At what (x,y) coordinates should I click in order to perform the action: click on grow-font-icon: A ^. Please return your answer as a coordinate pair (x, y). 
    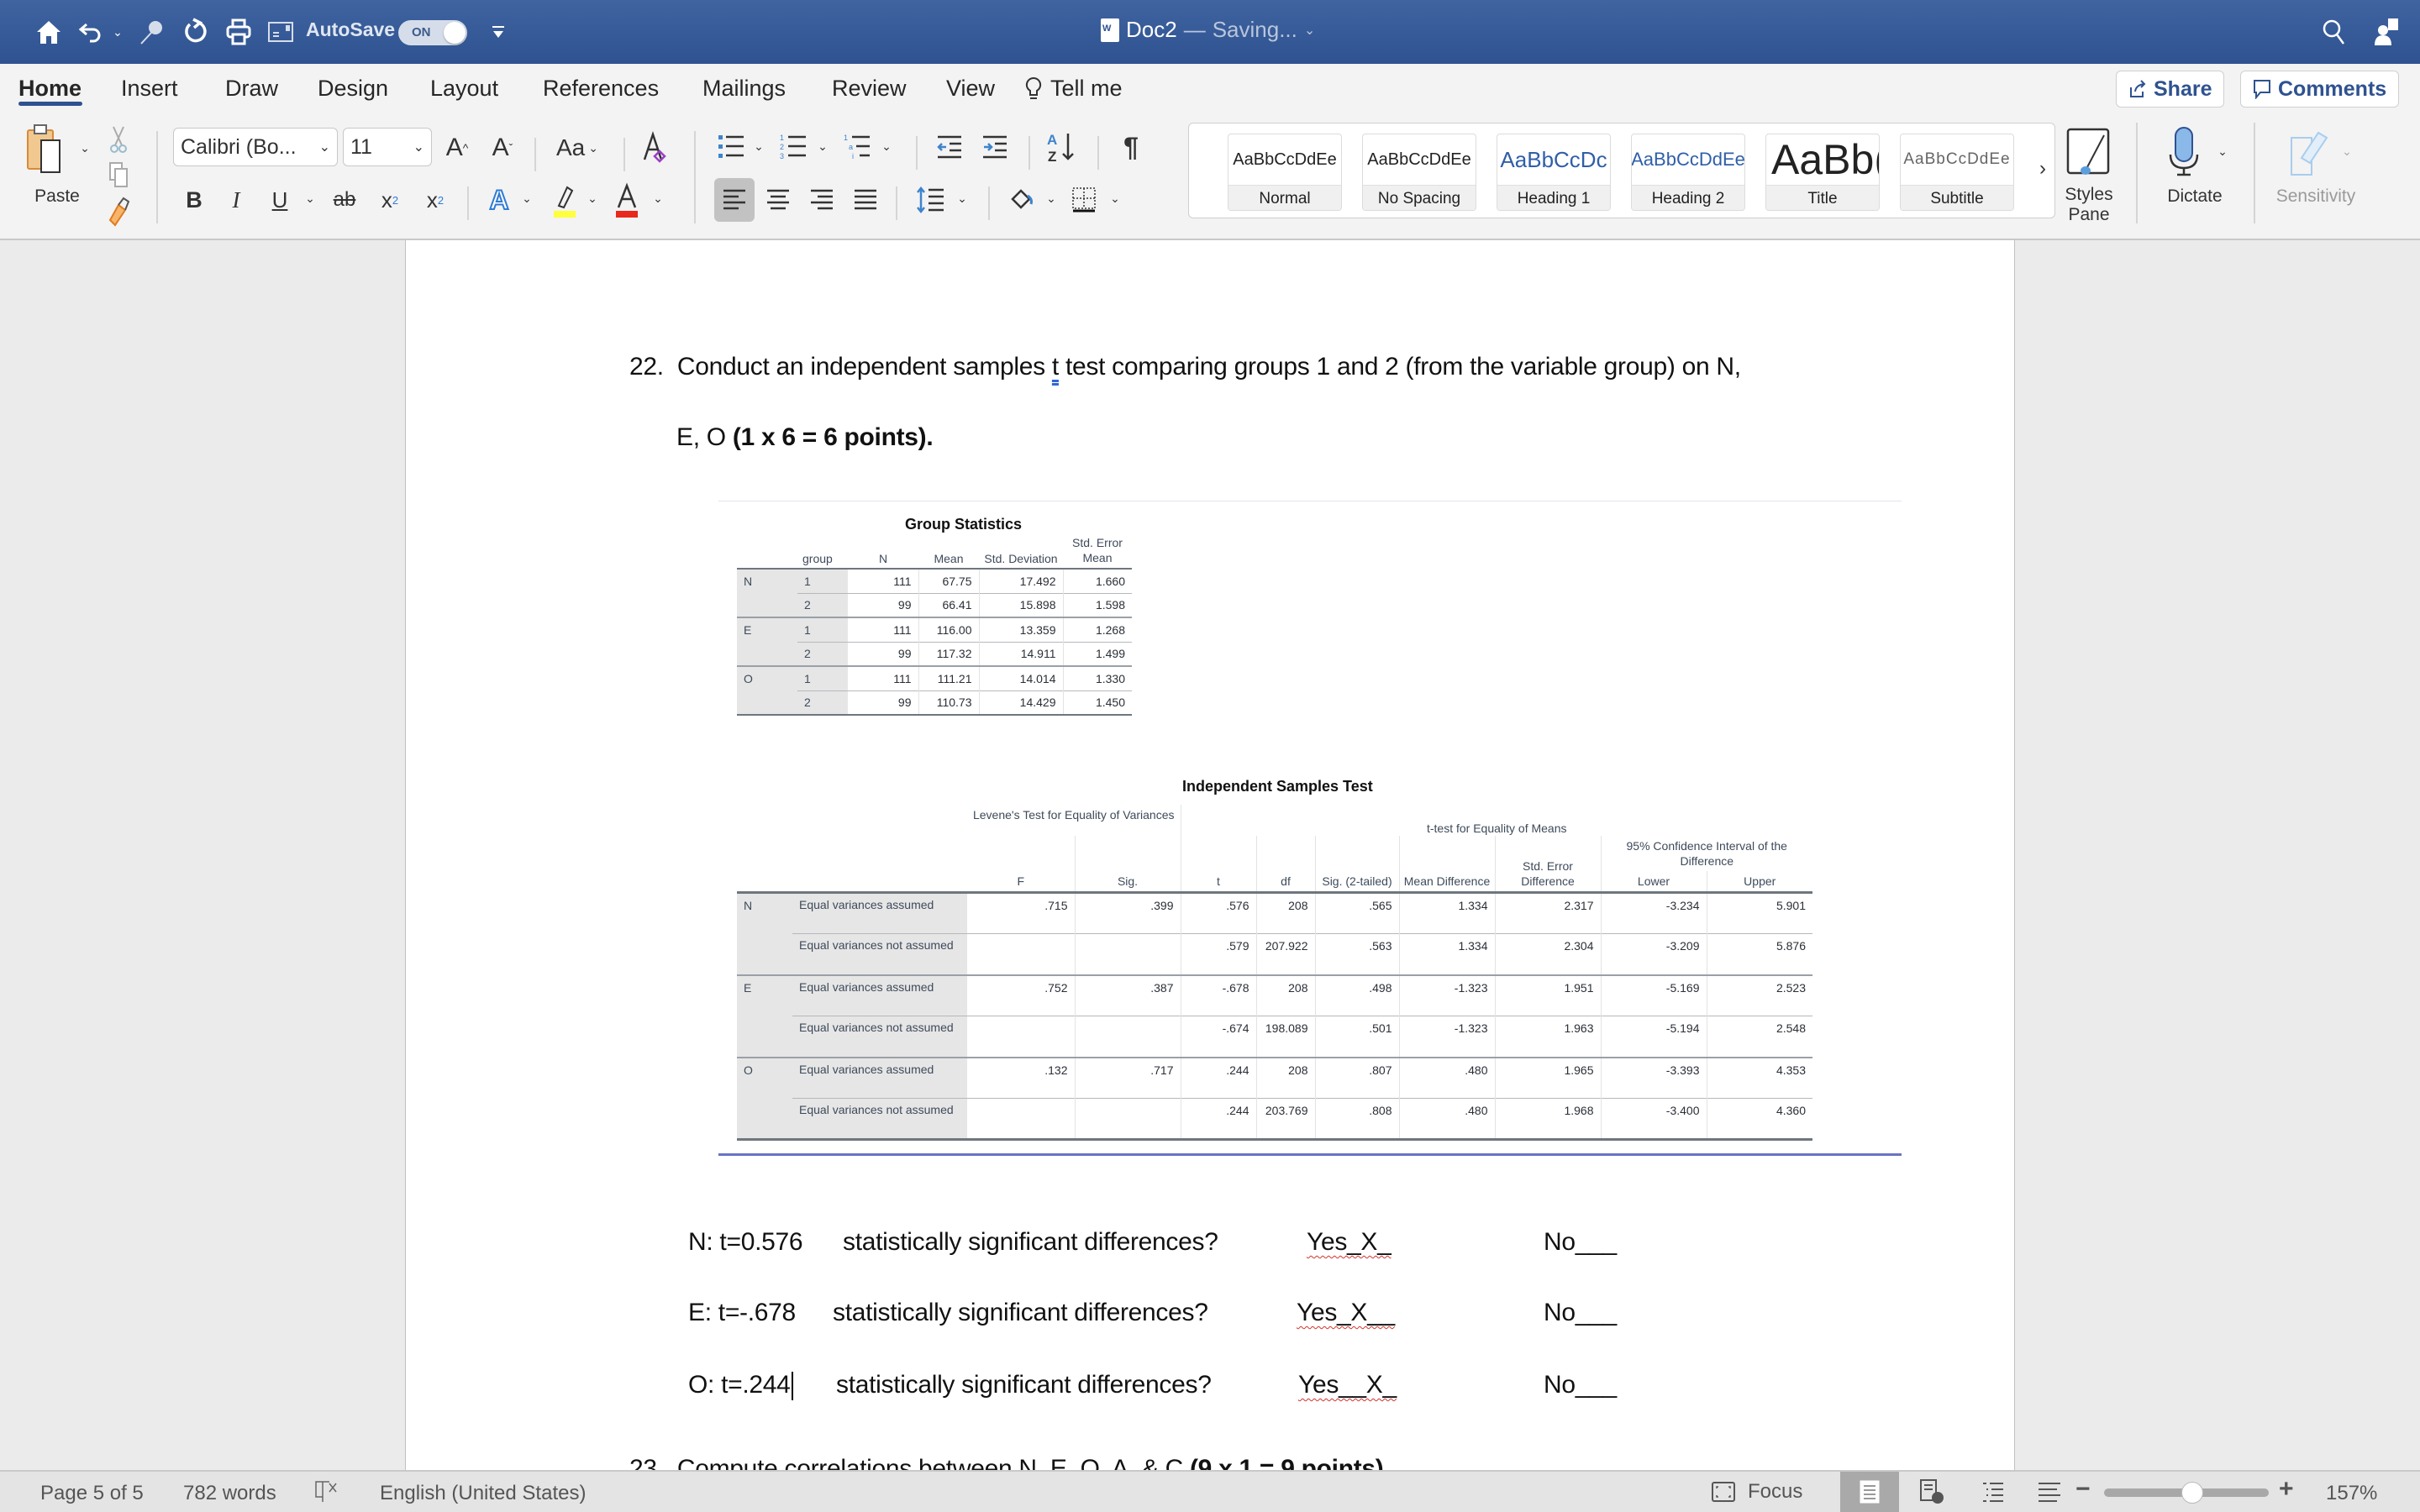
    Looking at the image, I should click on (457, 147).